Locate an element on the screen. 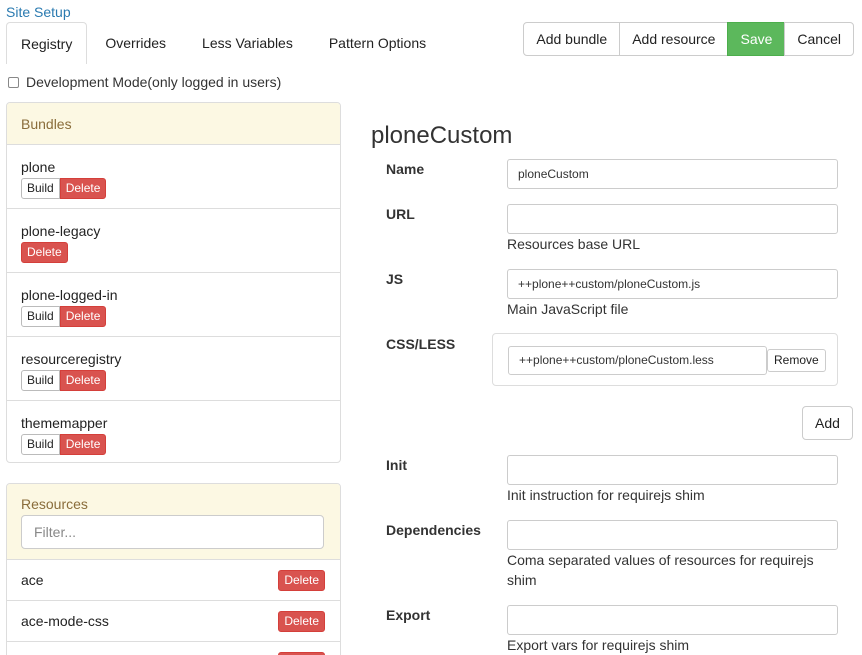 This screenshot has width=862, height=655. bundle-item-resourceregistry: resourceregistry Build Delete is located at coordinates (173, 369).